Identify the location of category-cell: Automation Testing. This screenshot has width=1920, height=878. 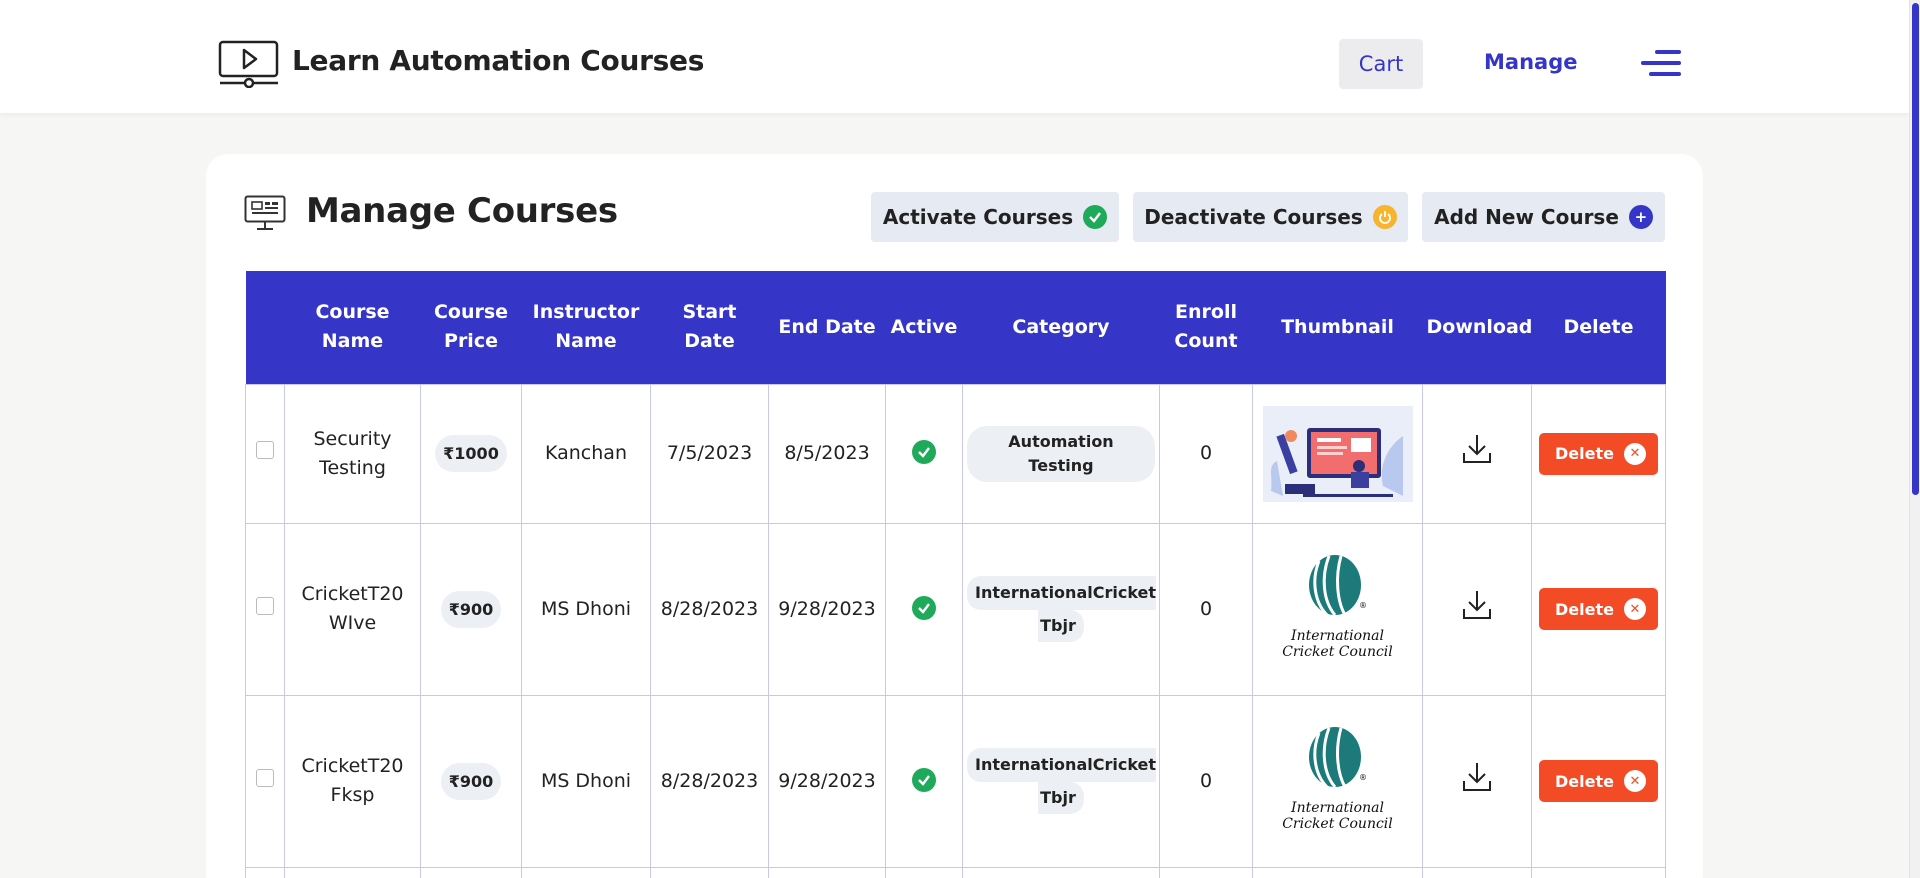
(1061, 453).